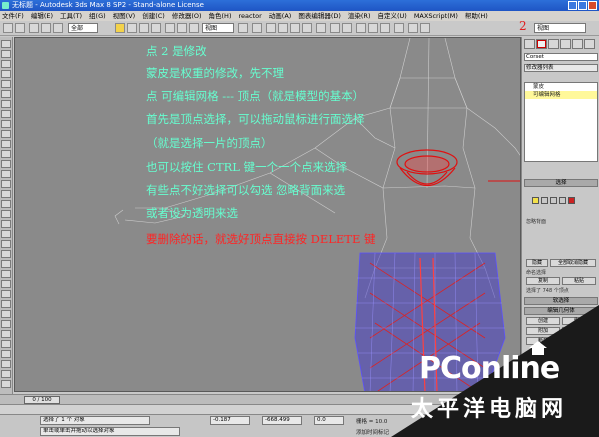  I want to click on menu-customize: 自定义(U), so click(391, 16).